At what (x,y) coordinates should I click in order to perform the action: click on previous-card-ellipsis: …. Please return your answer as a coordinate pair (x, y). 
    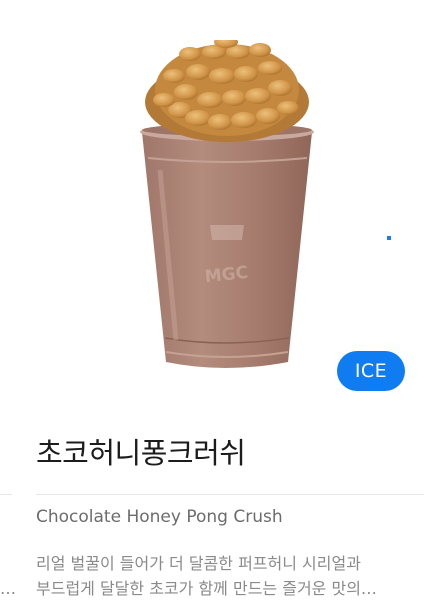
    Looking at the image, I should click on (8, 588).